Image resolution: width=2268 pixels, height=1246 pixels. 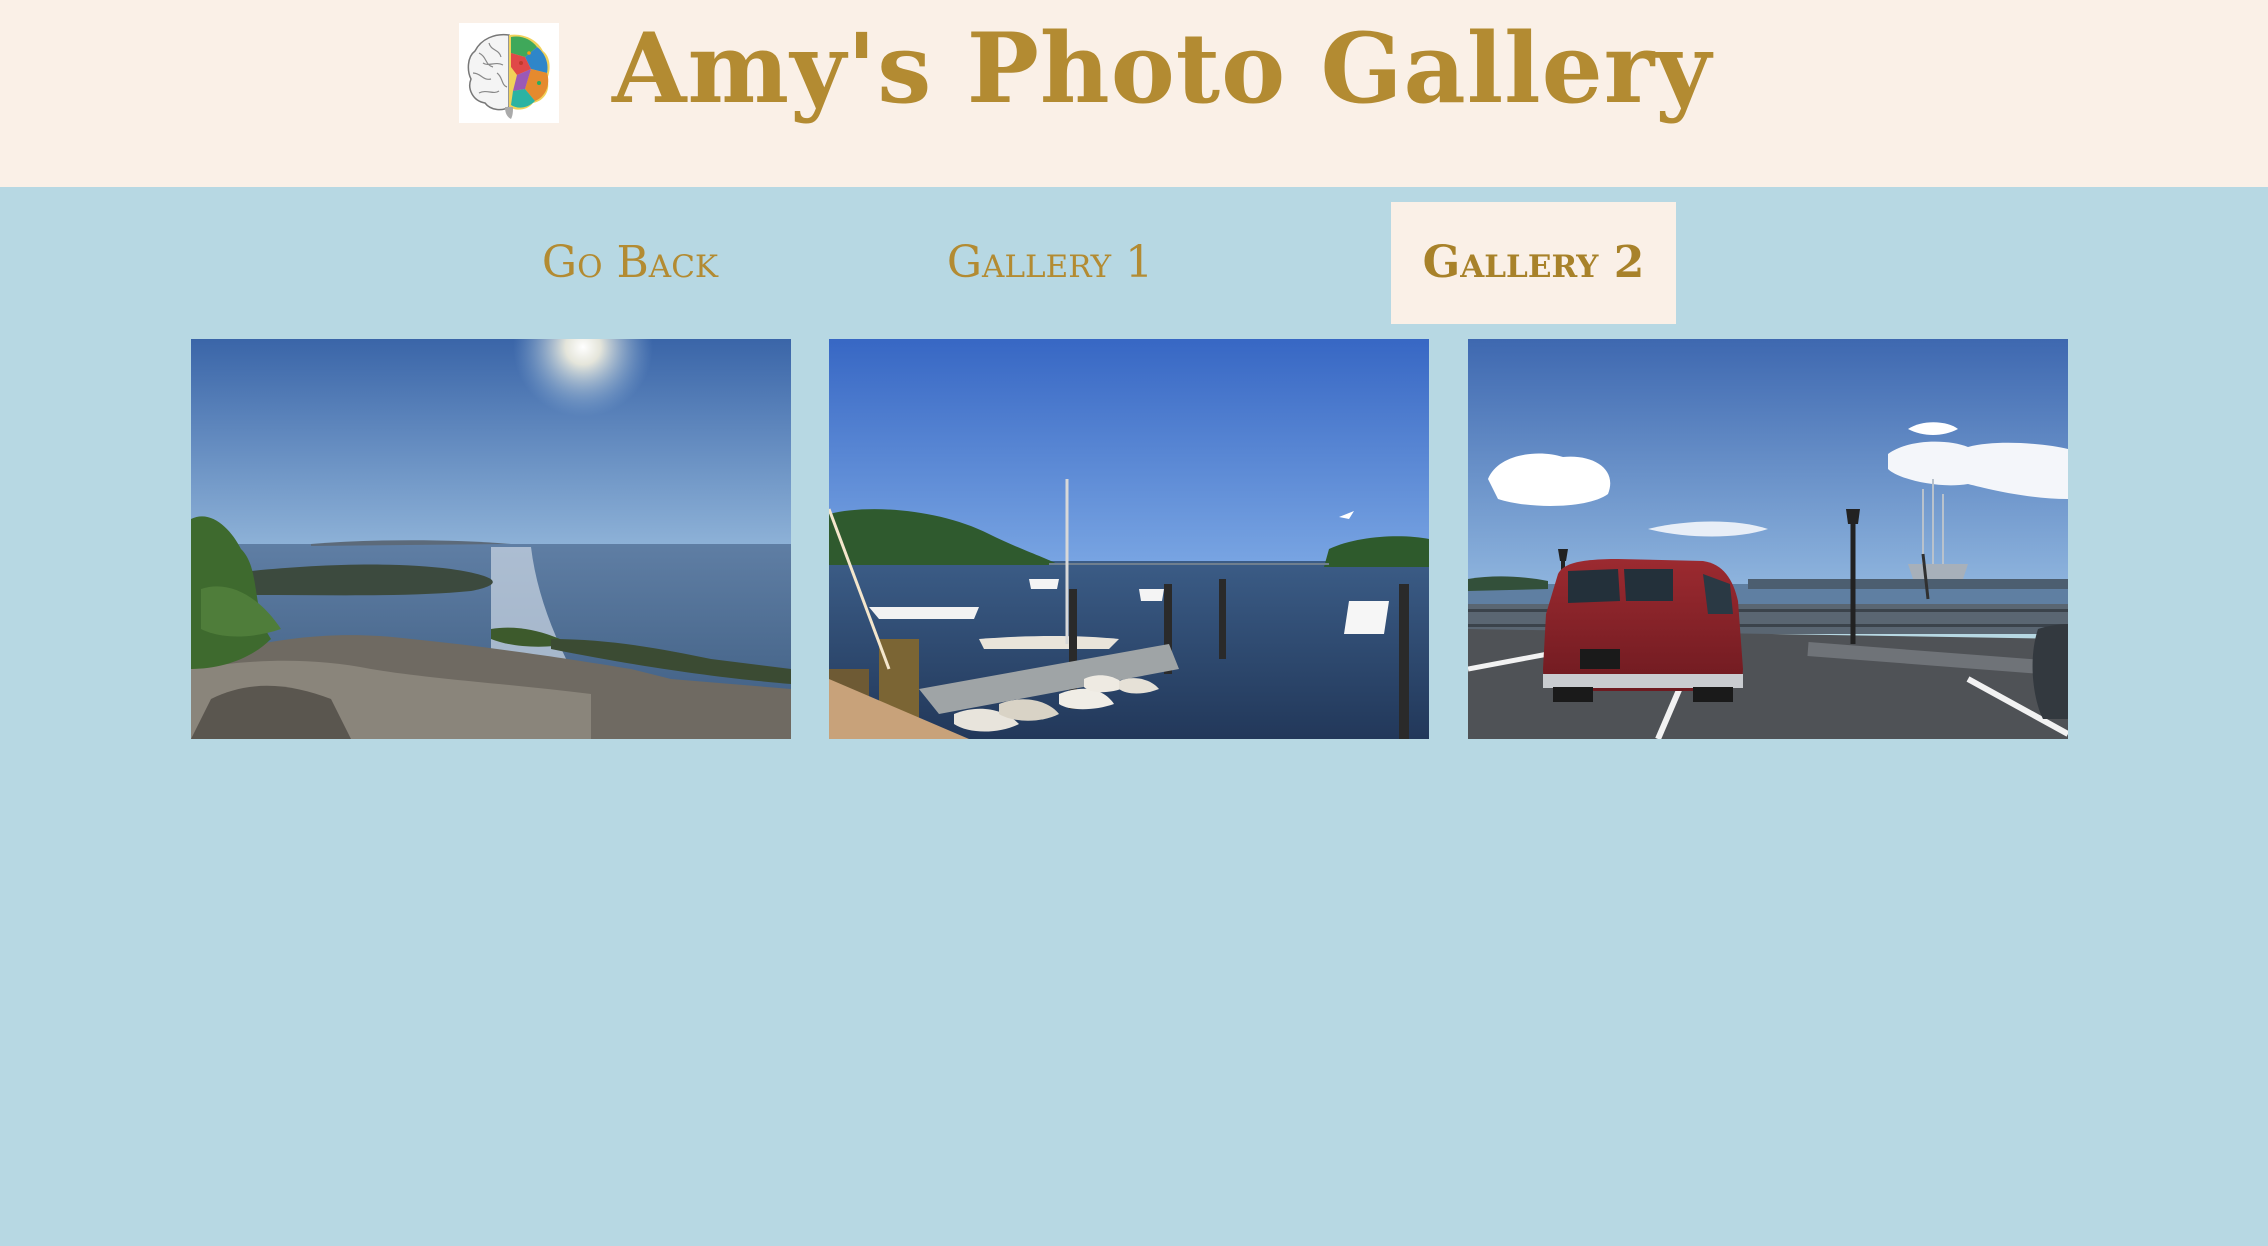 I want to click on go-back-link: Go Back, so click(x=630, y=263).